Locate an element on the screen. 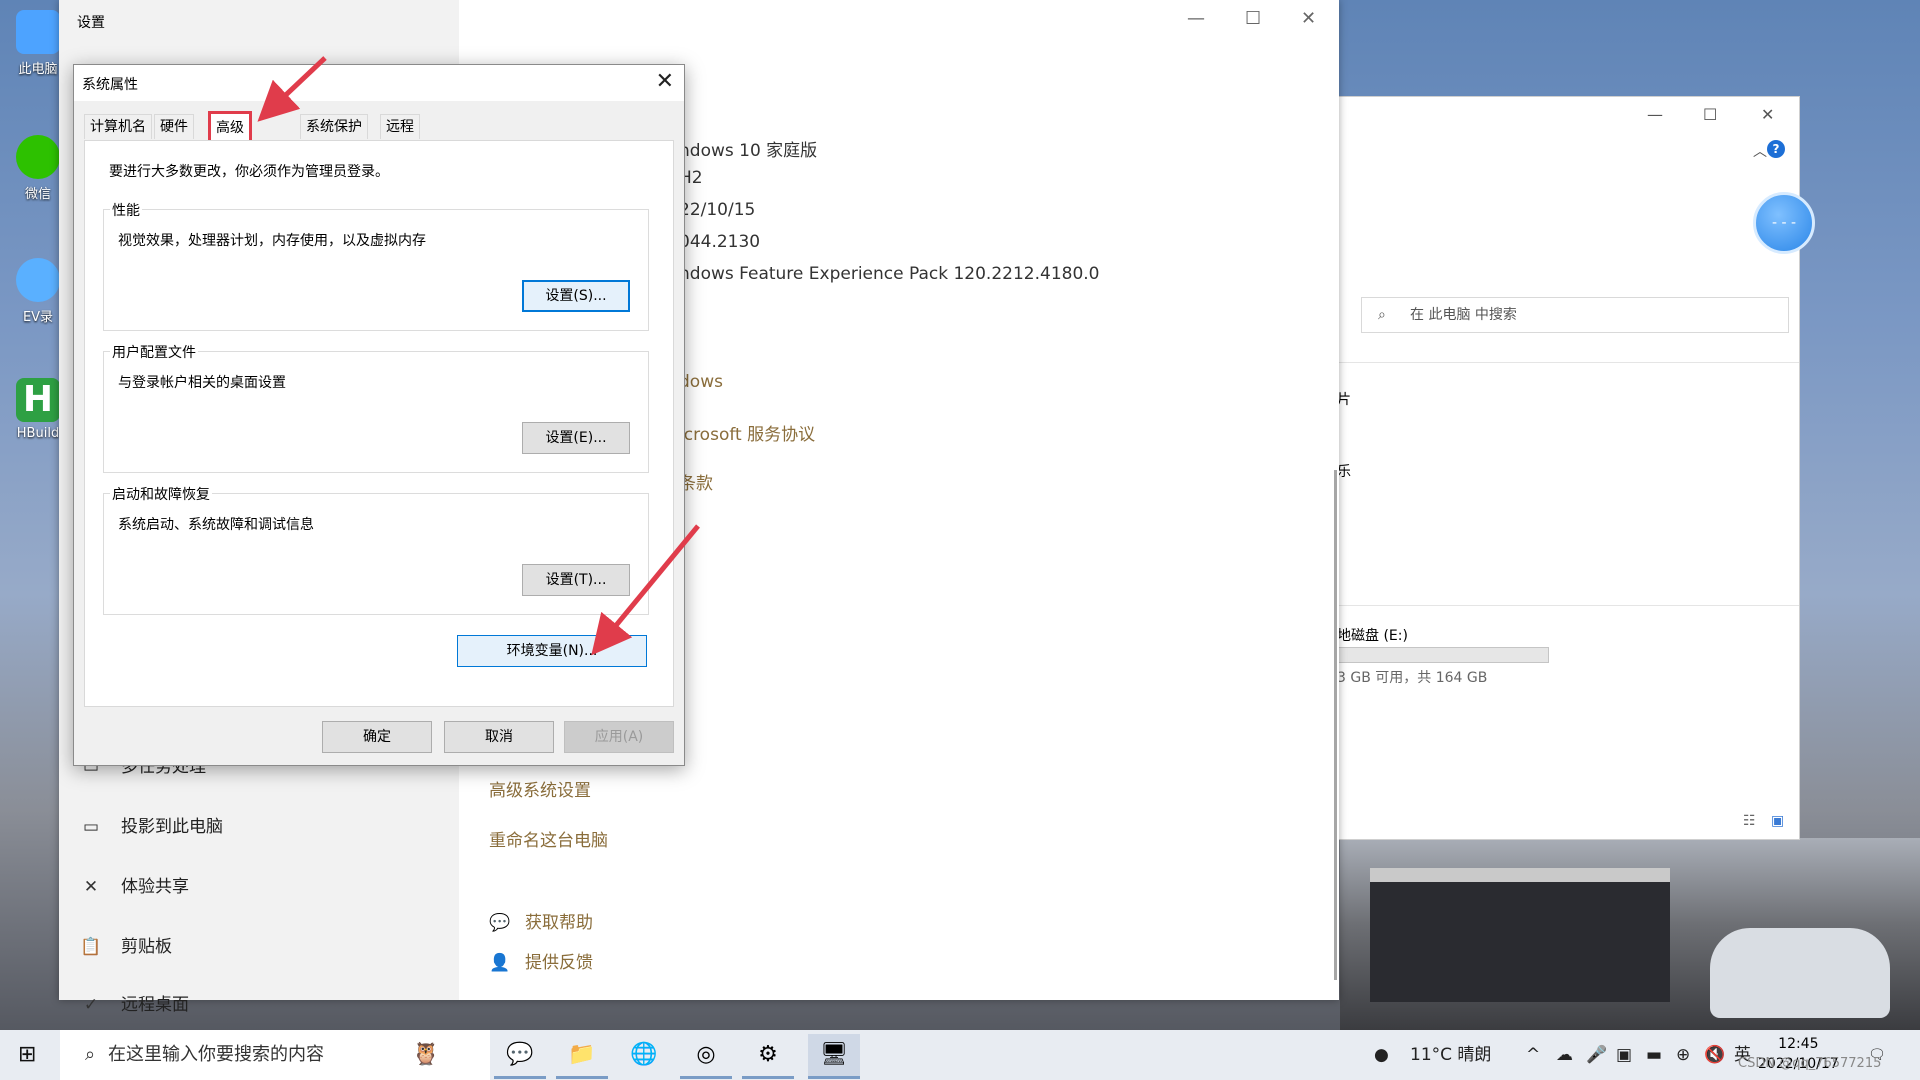 This screenshot has height=1080, width=1920. weather-sun-icon: ● is located at coordinates (1381, 1055).